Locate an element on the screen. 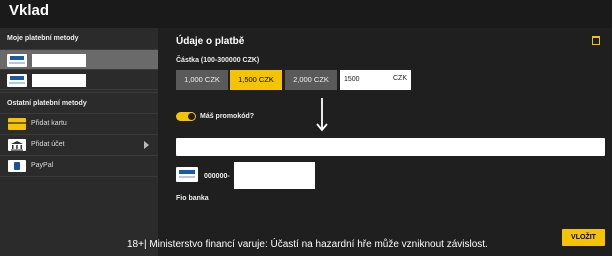 The image size is (612, 256). my-methods-heading: Moje platební metody is located at coordinates (79, 39).